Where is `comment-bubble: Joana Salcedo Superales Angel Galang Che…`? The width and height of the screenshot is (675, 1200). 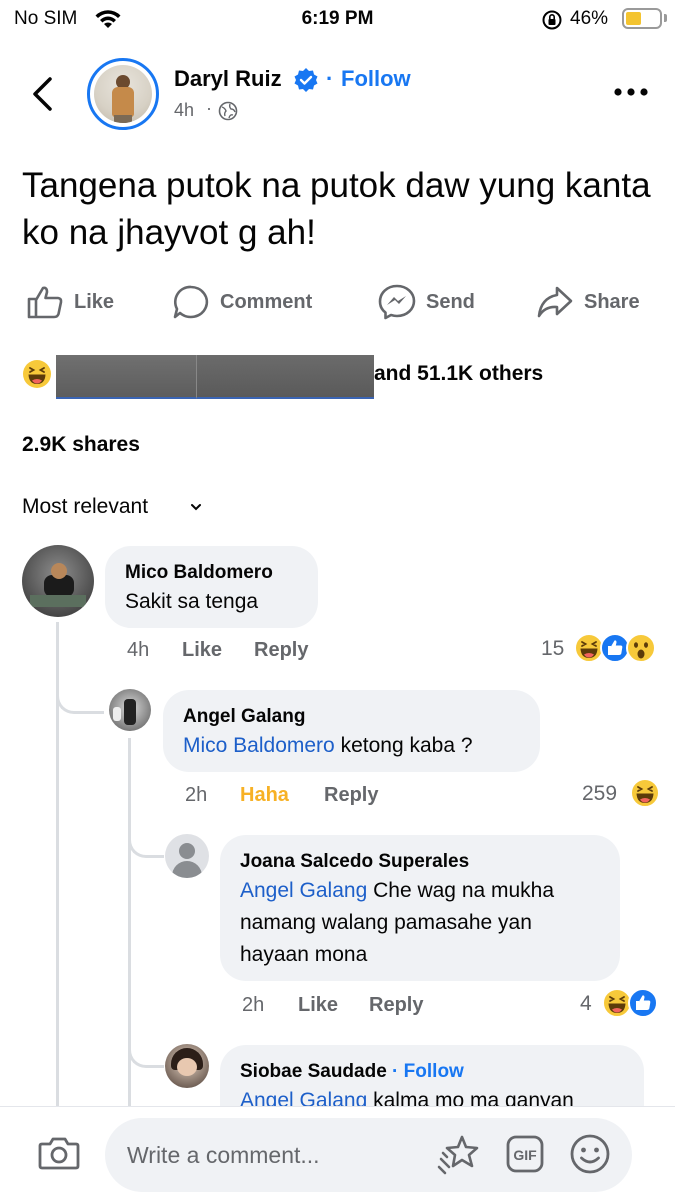
comment-bubble: Joana Salcedo Superales Angel Galang Che… is located at coordinates (420, 908).